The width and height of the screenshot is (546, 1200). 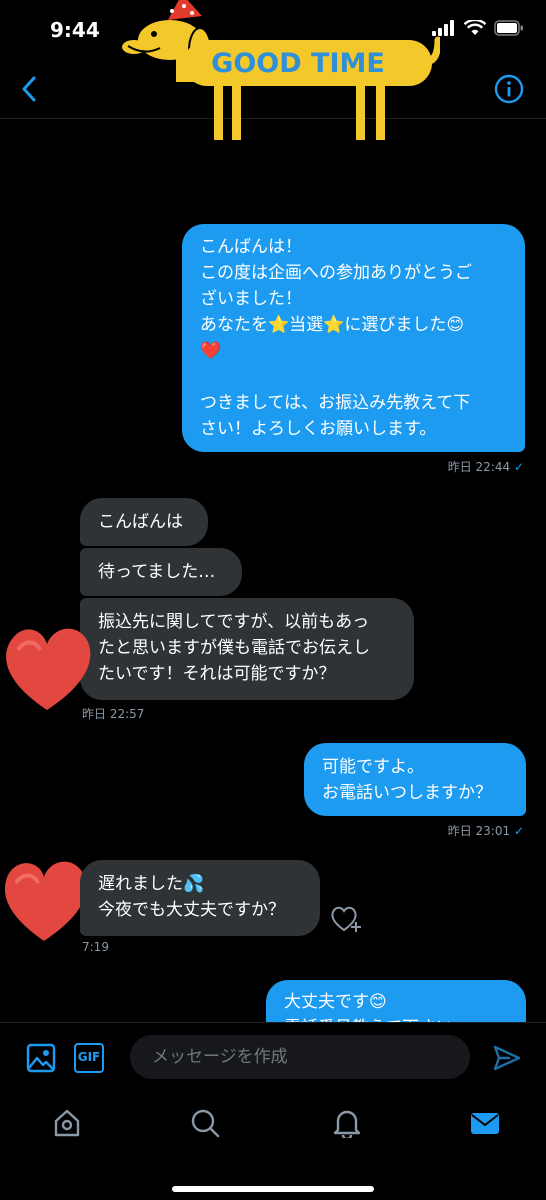 I want to click on message-incoming: 遅れました💦 今夜でも大丈夫ですか？, so click(x=200, y=898).